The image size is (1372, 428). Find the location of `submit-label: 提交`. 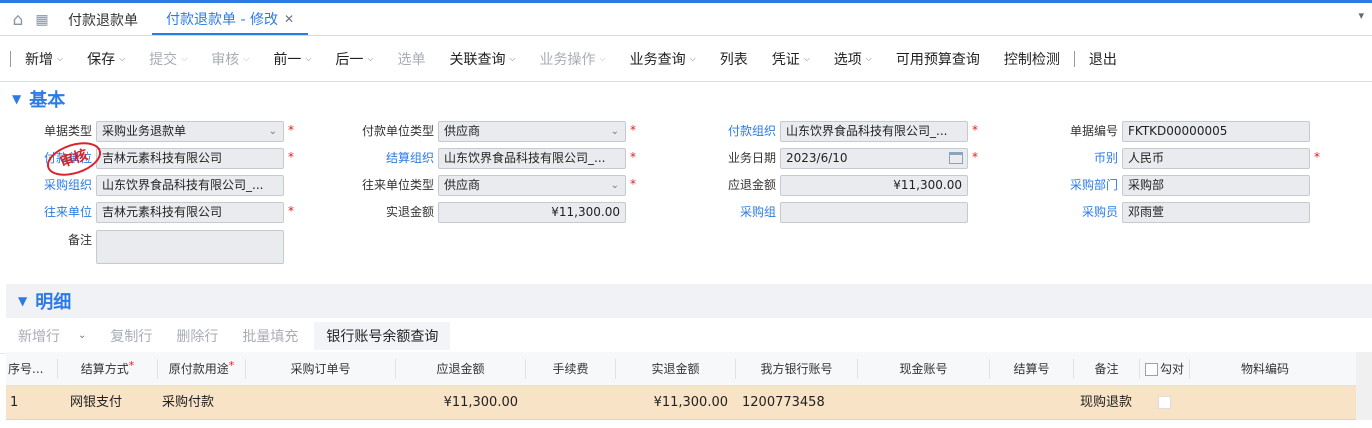

submit-label: 提交 is located at coordinates (163, 59).